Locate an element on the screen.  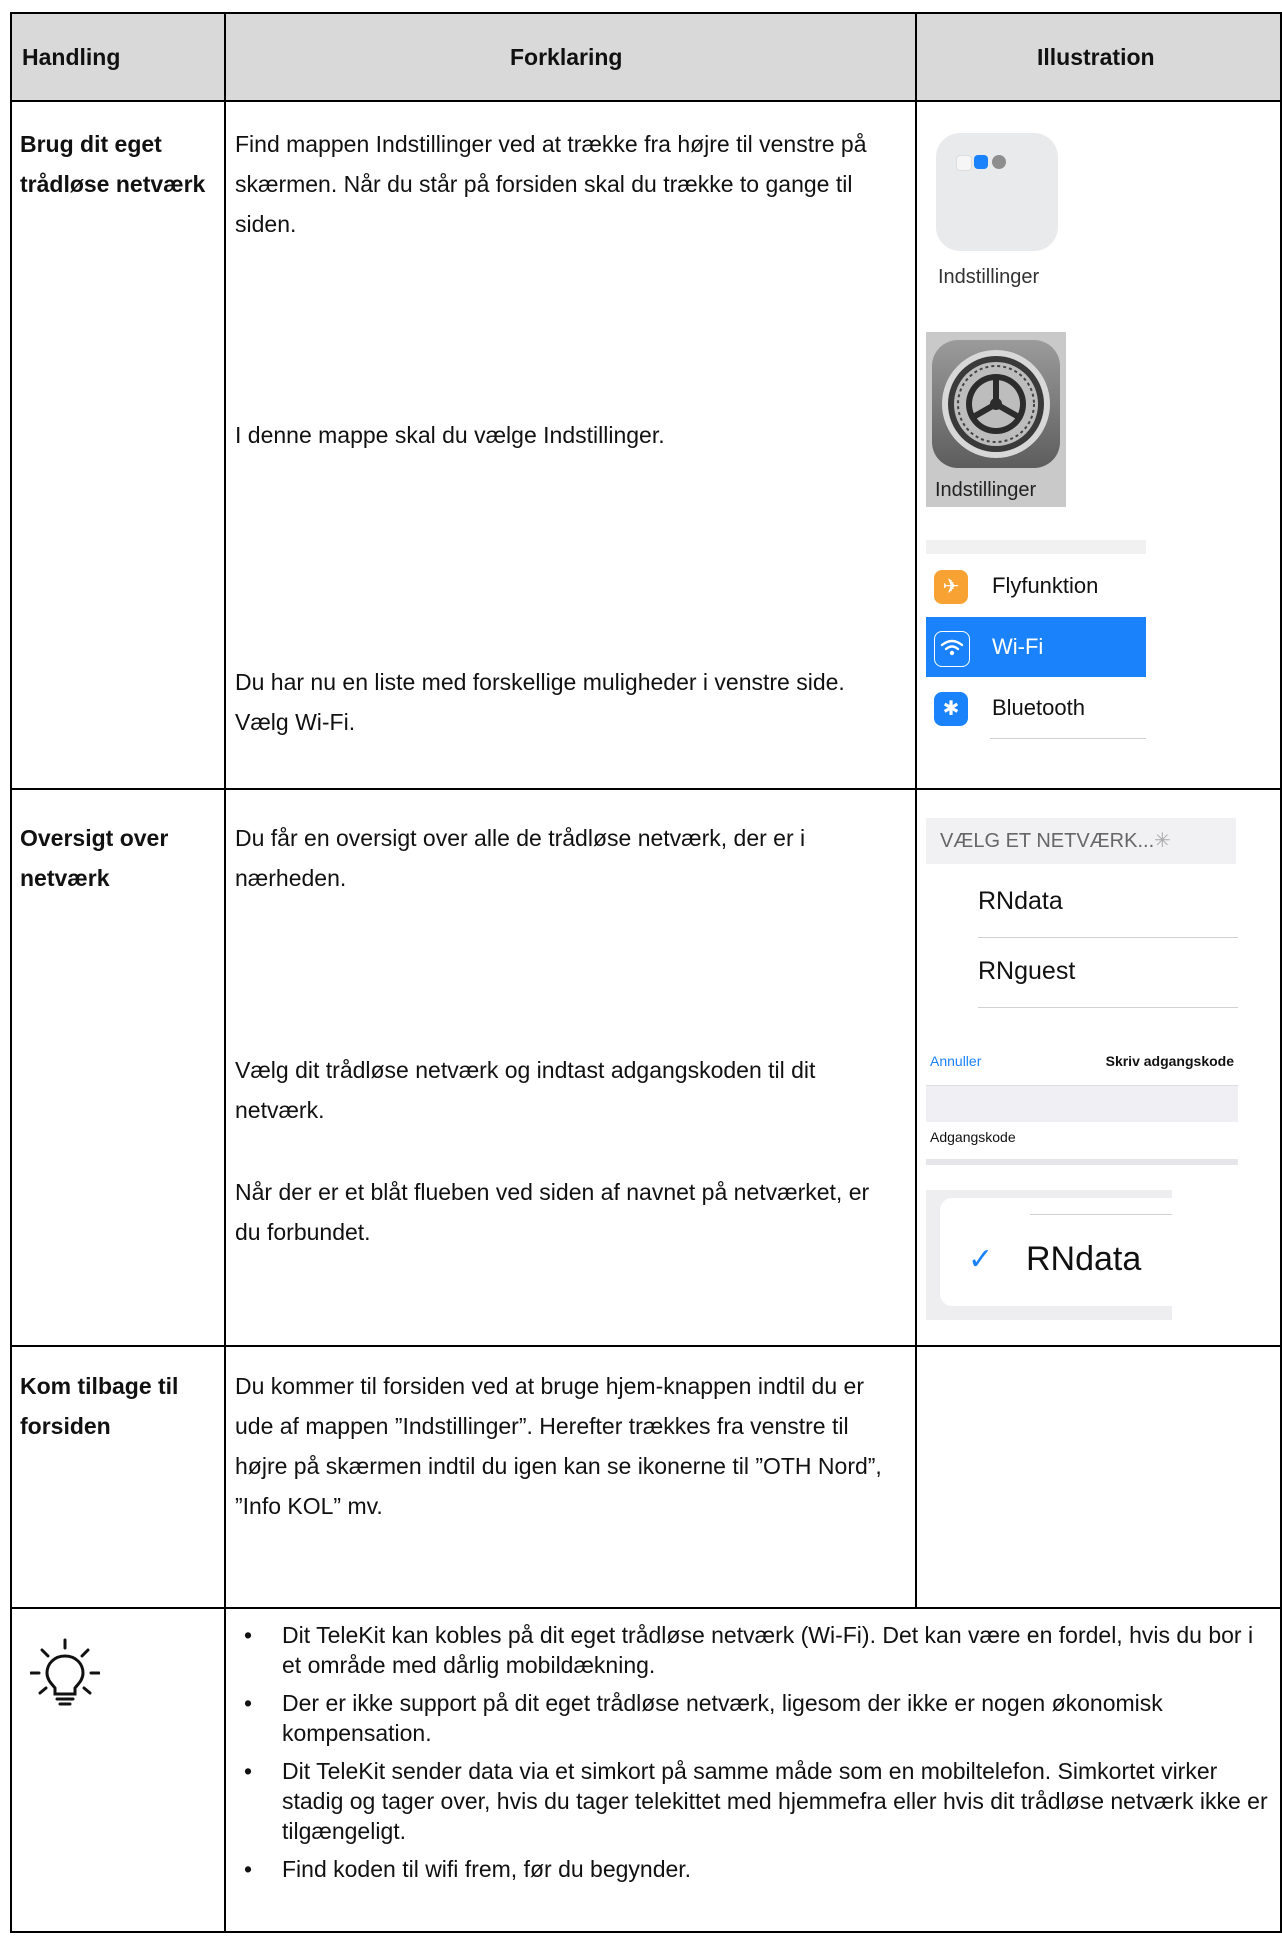
bluetooth-icon: ✱ is located at coordinates (951, 709).